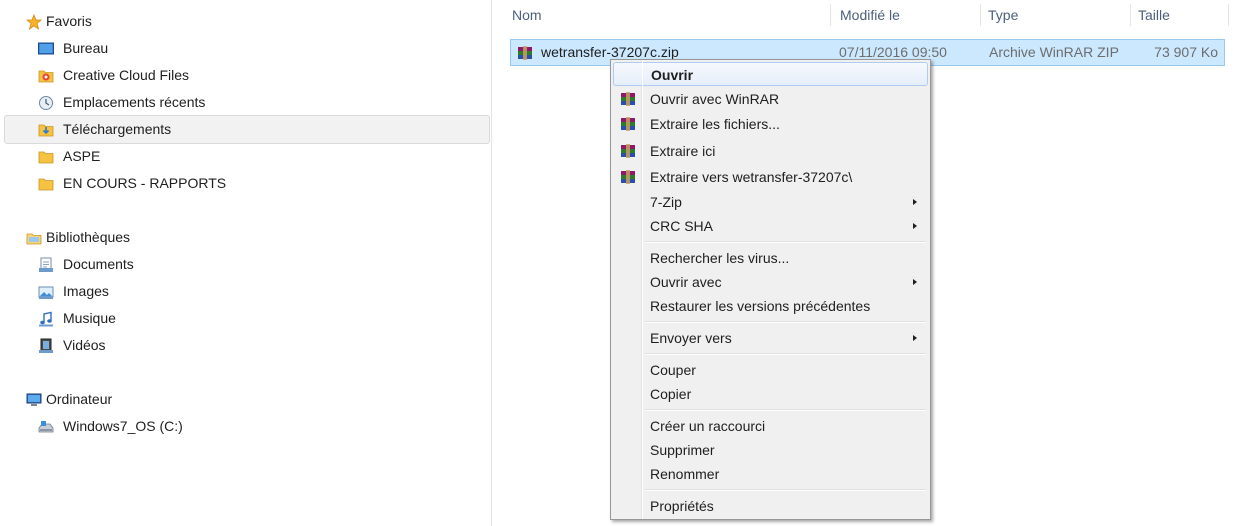  I want to click on nav-item-label: Bureau, so click(86, 48).